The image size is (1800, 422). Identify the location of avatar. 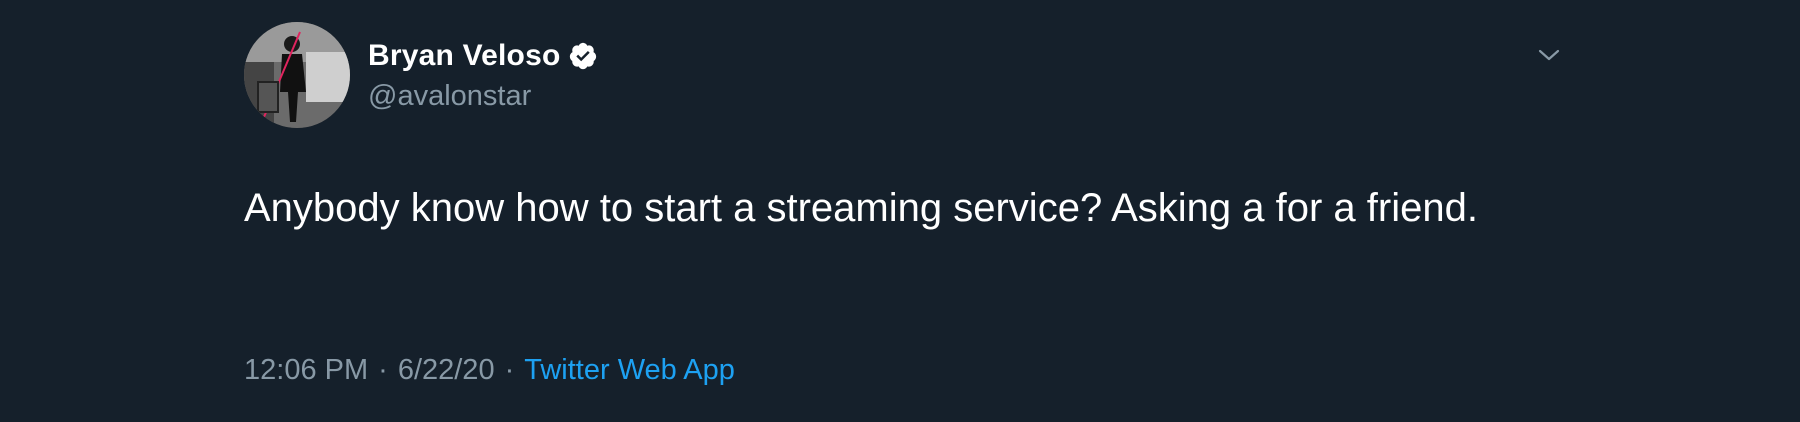
(297, 75).